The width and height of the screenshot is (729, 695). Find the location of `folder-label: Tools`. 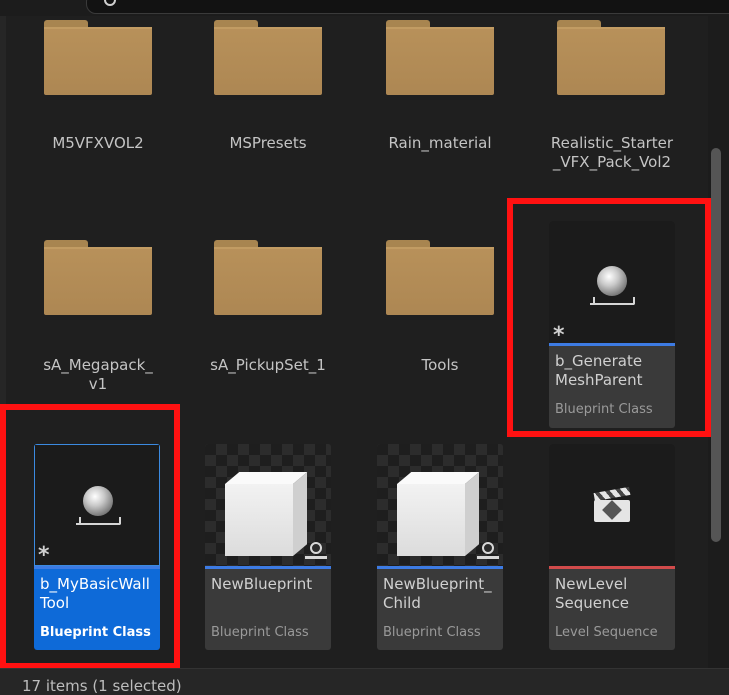

folder-label: Tools is located at coordinates (440, 365).